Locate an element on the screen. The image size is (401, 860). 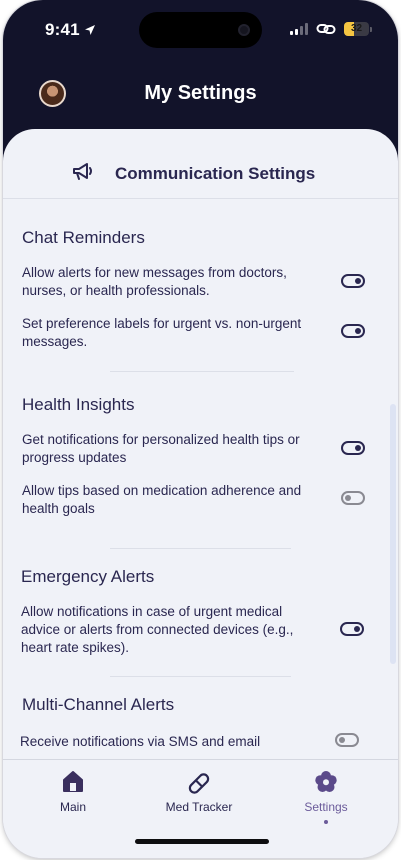
link-icon is located at coordinates (326, 29).